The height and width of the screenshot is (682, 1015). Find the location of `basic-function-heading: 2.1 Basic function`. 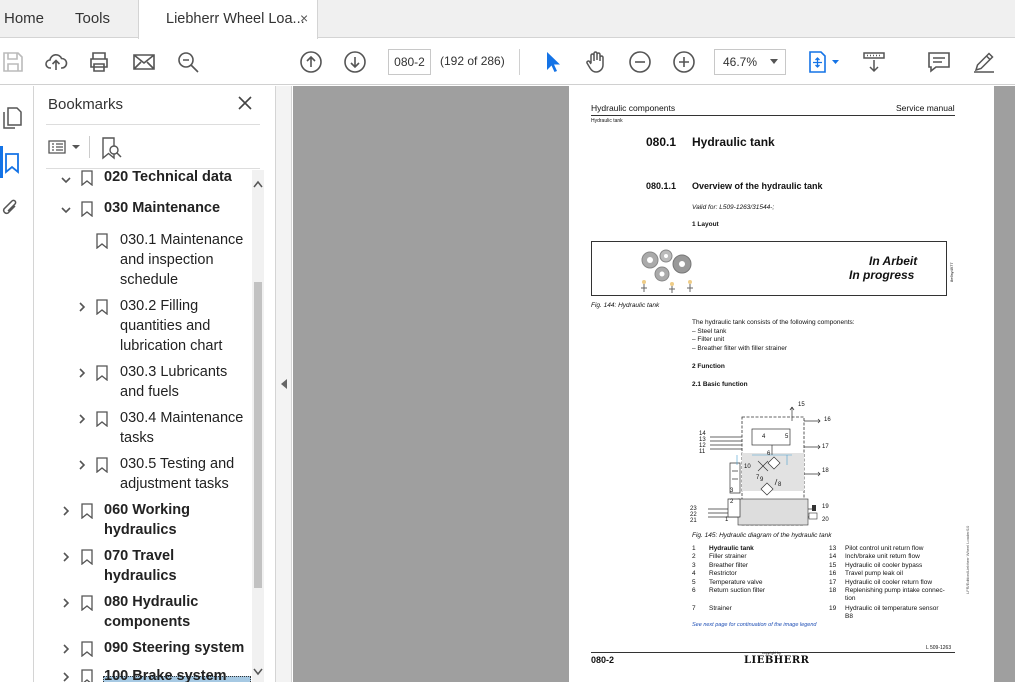

basic-function-heading: 2.1 Basic function is located at coordinates (720, 384).